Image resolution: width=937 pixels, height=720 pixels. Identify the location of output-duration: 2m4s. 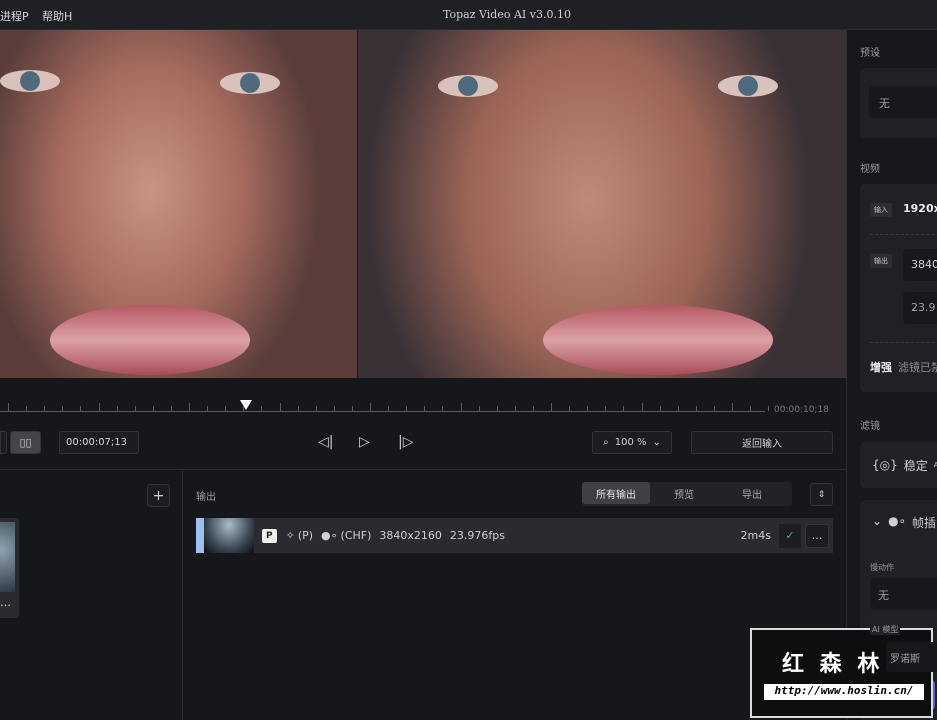
(755, 535).